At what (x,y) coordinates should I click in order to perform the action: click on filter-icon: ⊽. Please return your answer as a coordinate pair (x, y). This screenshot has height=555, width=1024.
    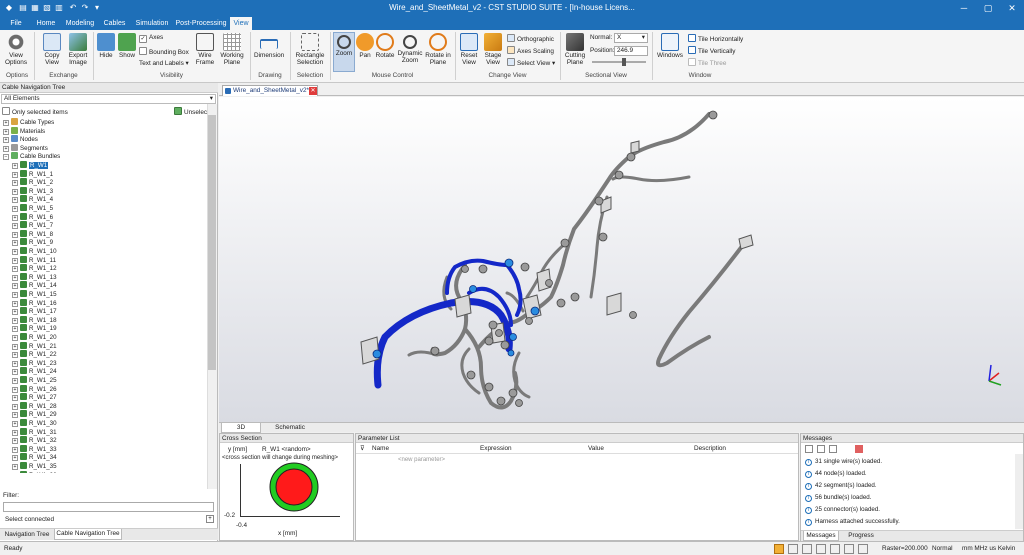
    Looking at the image, I should click on (362, 449).